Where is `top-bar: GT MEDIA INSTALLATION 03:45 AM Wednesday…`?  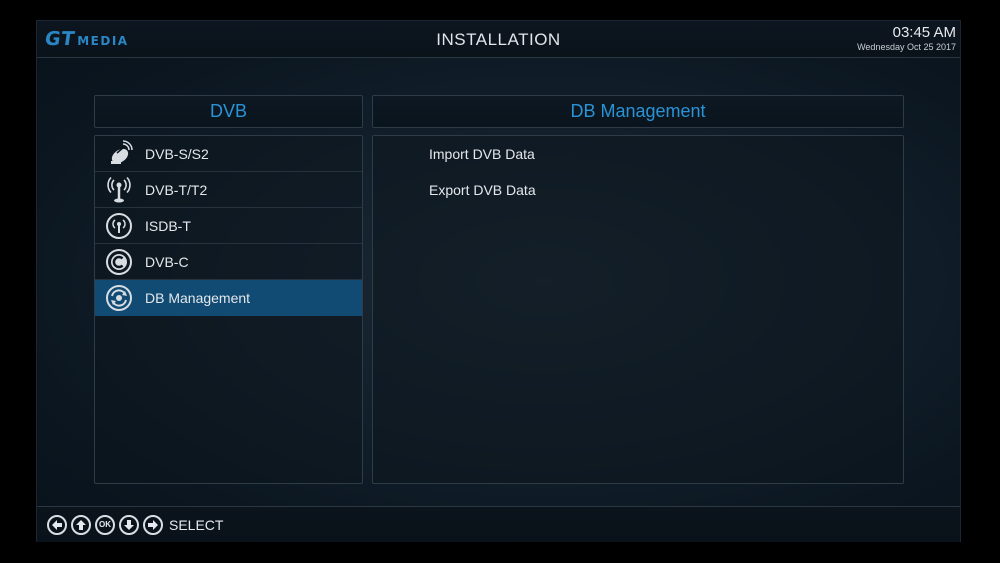
top-bar: GT MEDIA INSTALLATION 03:45 AM Wednesday… is located at coordinates (498, 39).